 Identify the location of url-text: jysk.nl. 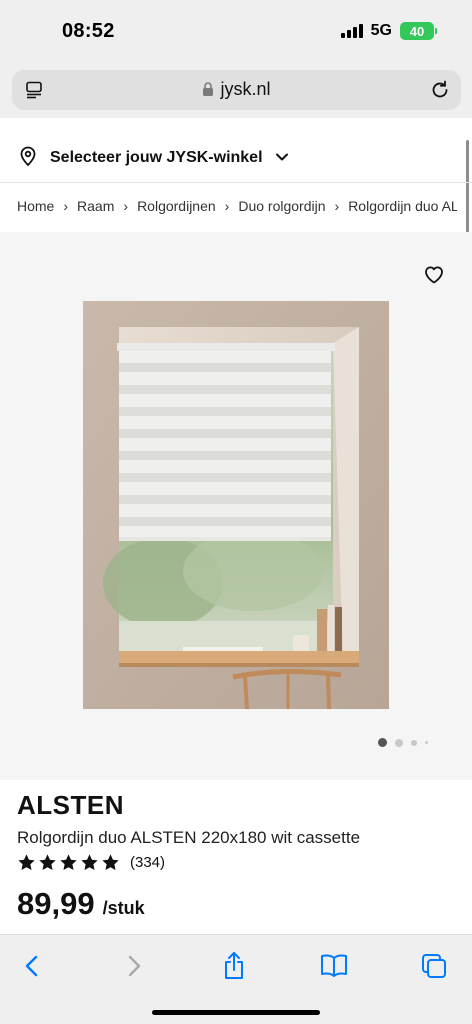
(245, 89).